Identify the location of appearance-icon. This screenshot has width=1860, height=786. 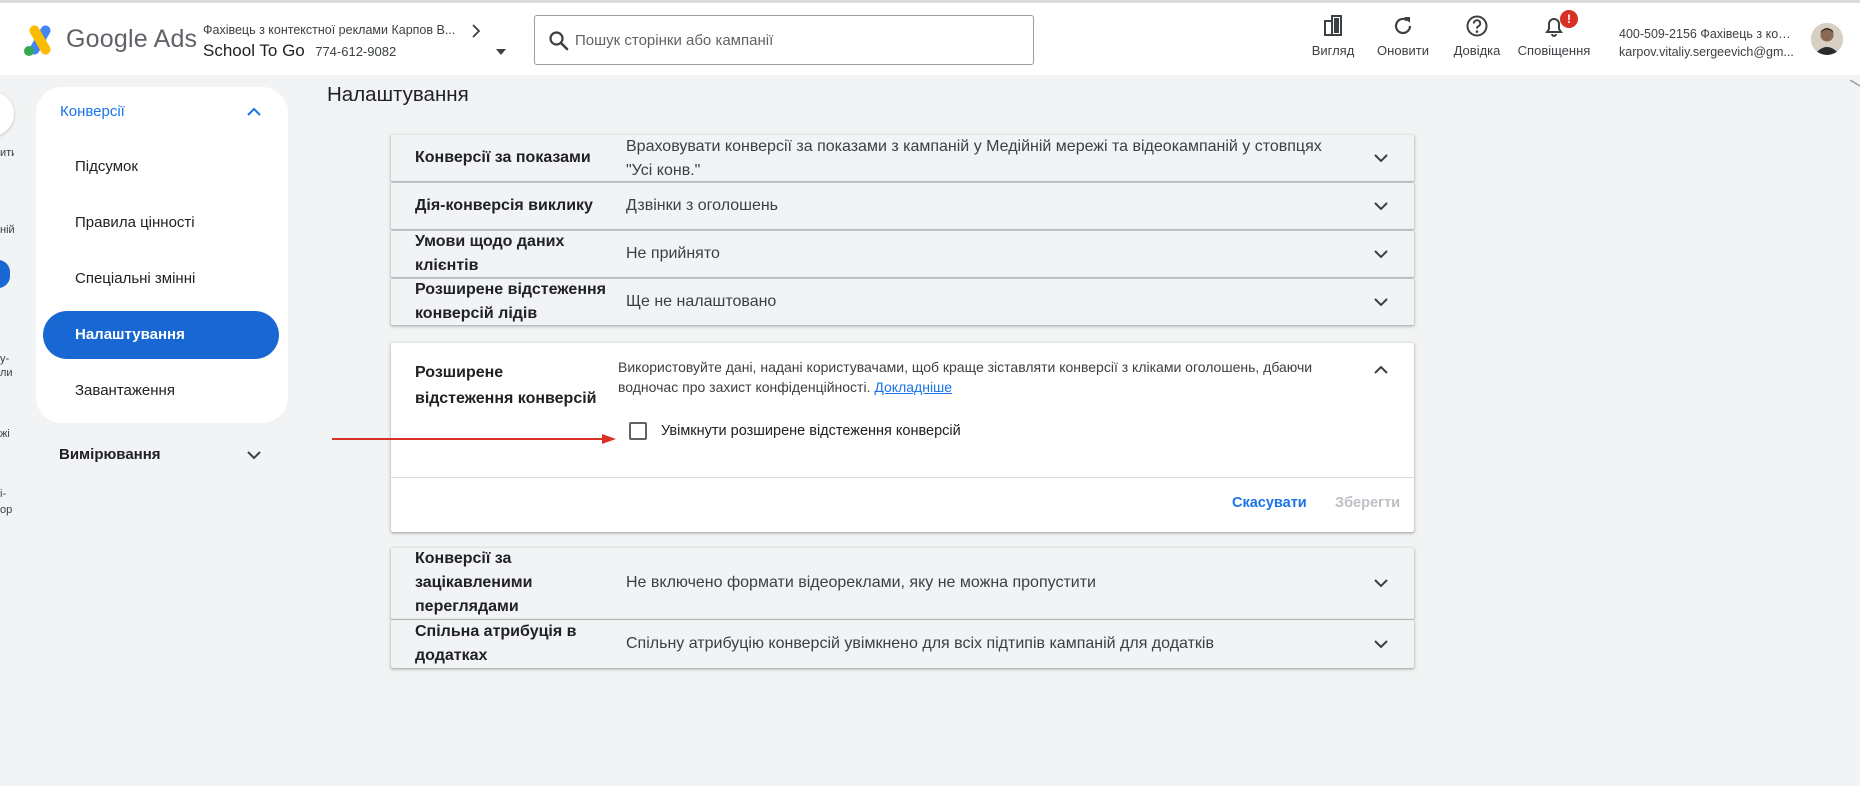
(1333, 25).